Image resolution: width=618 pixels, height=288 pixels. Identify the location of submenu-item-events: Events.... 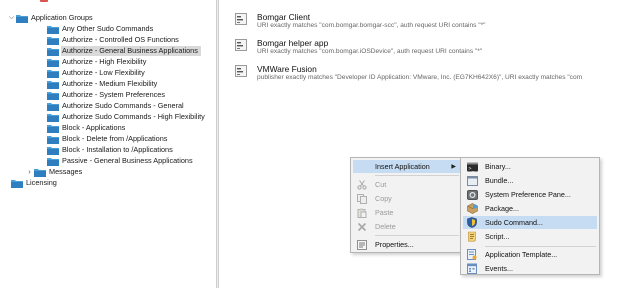
(530, 268).